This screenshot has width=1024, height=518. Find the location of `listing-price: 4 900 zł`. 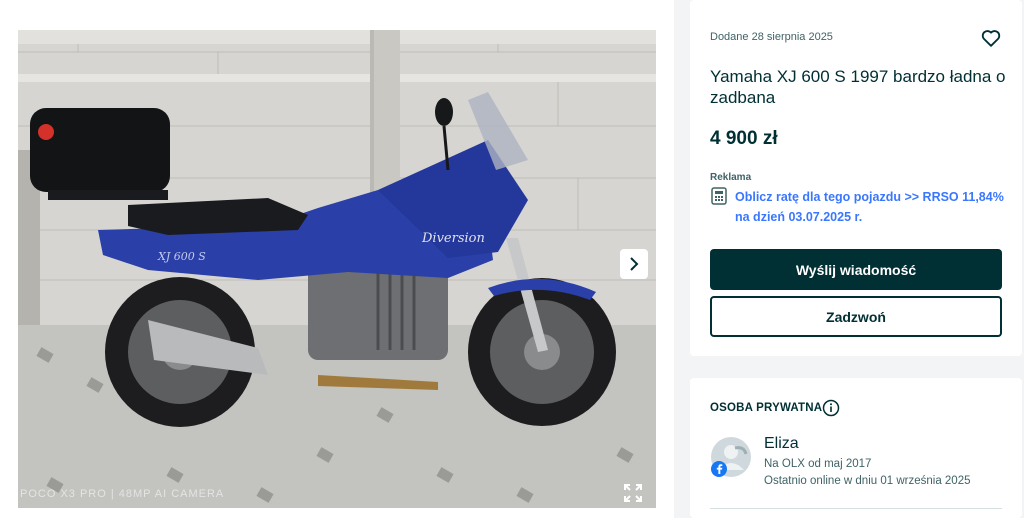

listing-price: 4 900 zł is located at coordinates (744, 138).